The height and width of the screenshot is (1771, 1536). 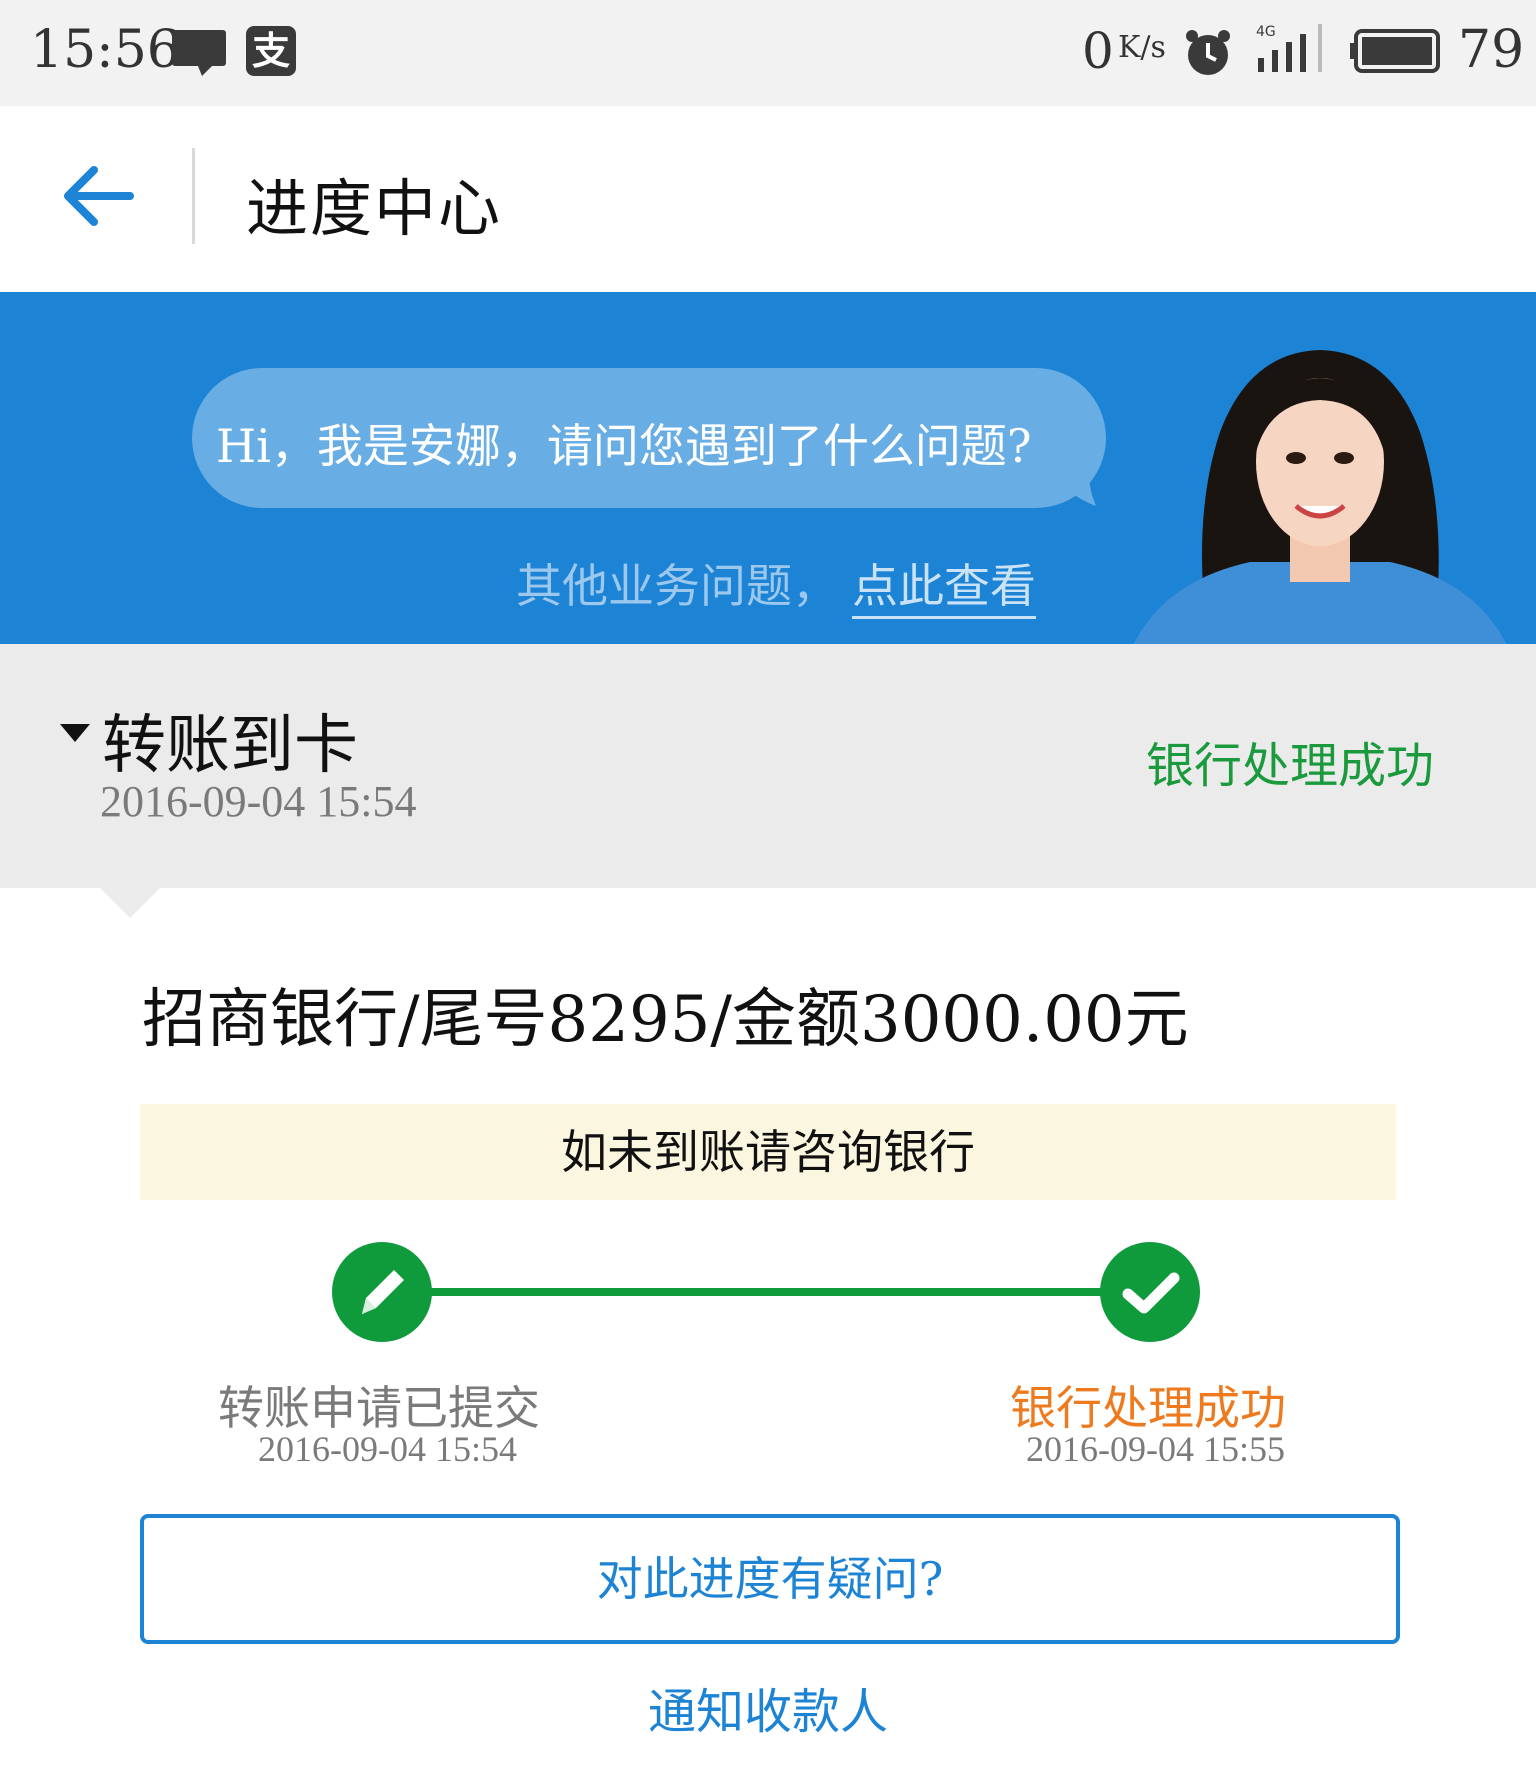 What do you see at coordinates (1208, 55) in the screenshot?
I see `alarm-icon` at bounding box center [1208, 55].